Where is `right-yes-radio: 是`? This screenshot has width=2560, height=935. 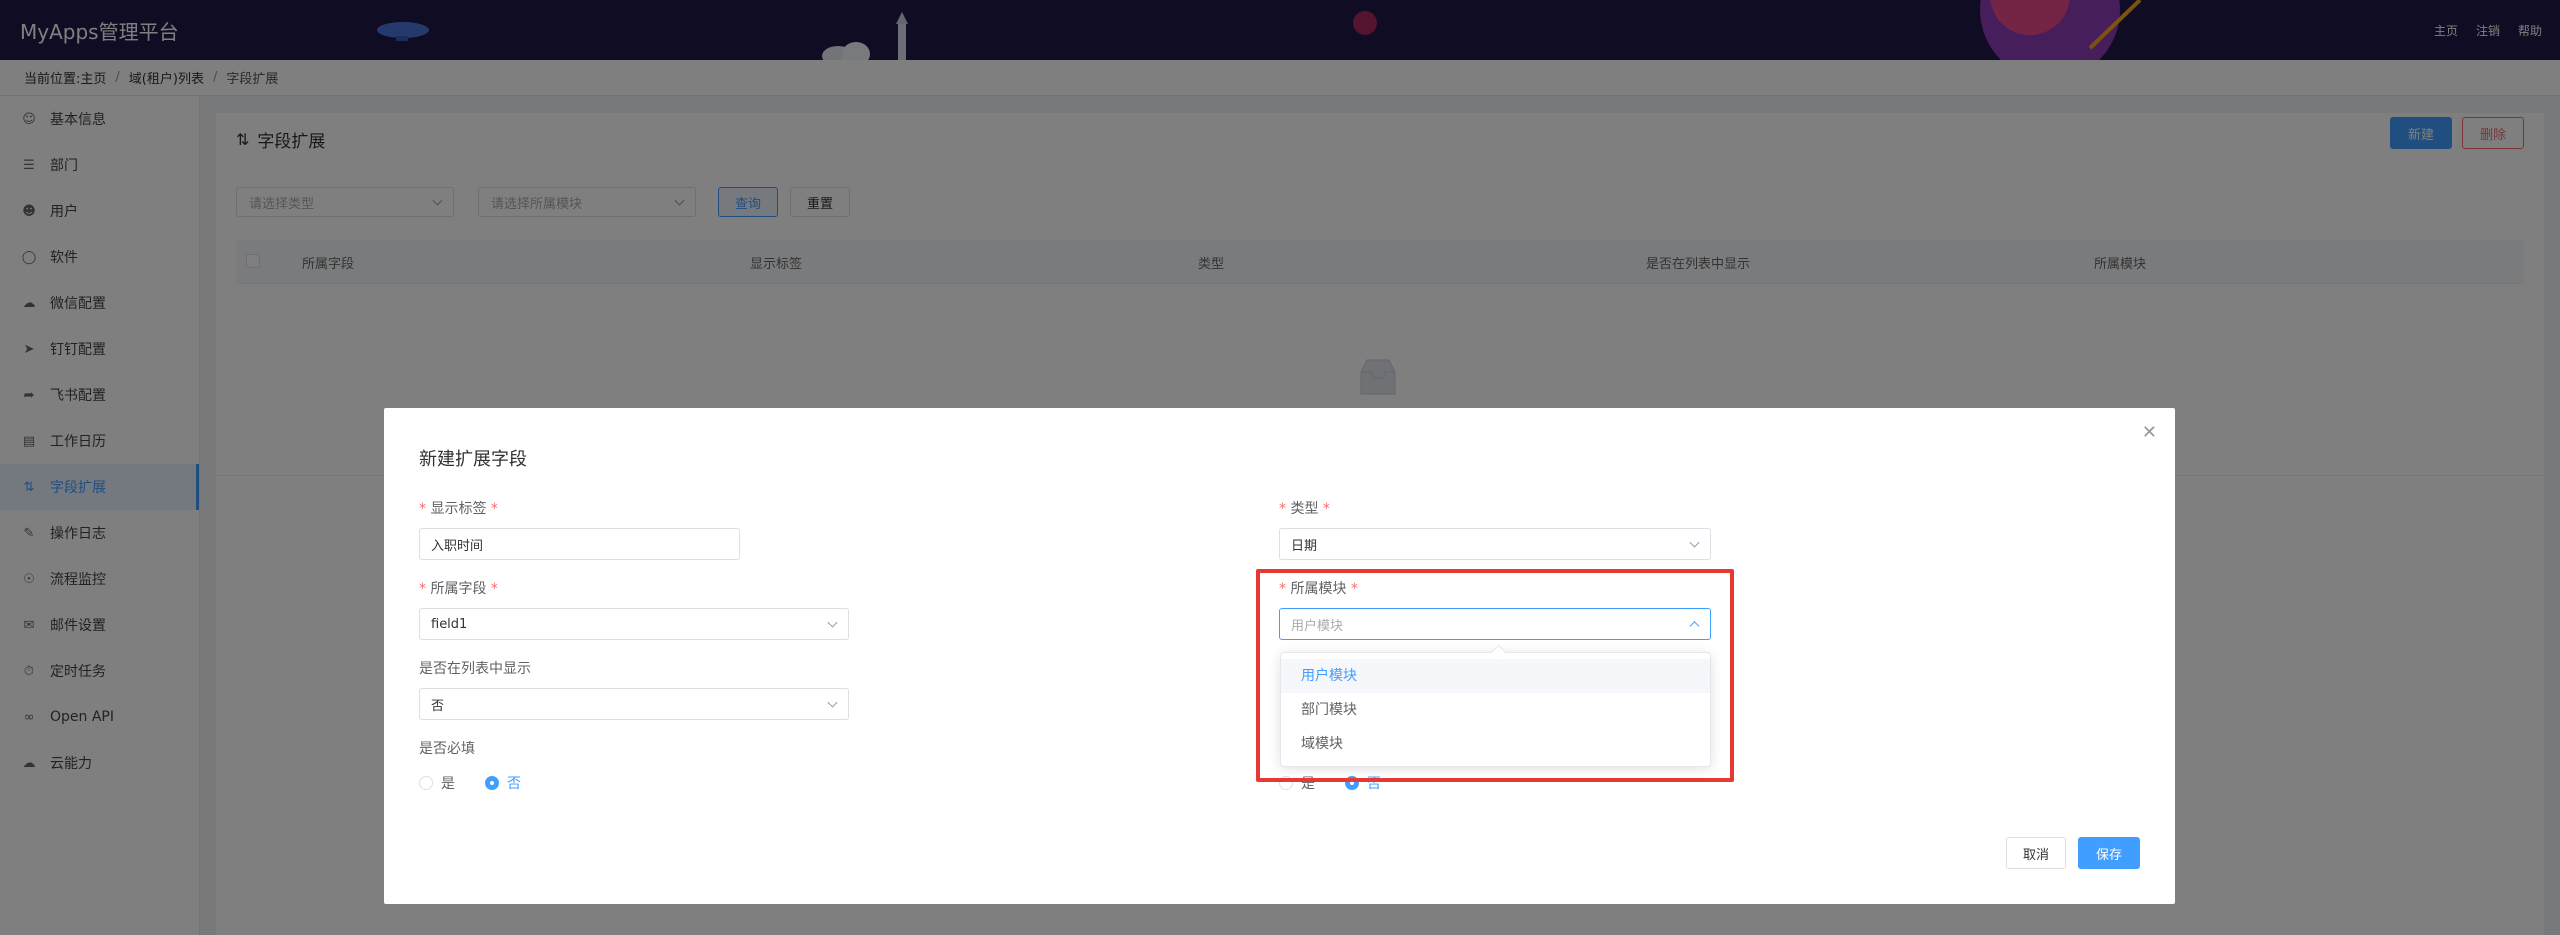
right-yes-radio: 是 is located at coordinates (1297, 783).